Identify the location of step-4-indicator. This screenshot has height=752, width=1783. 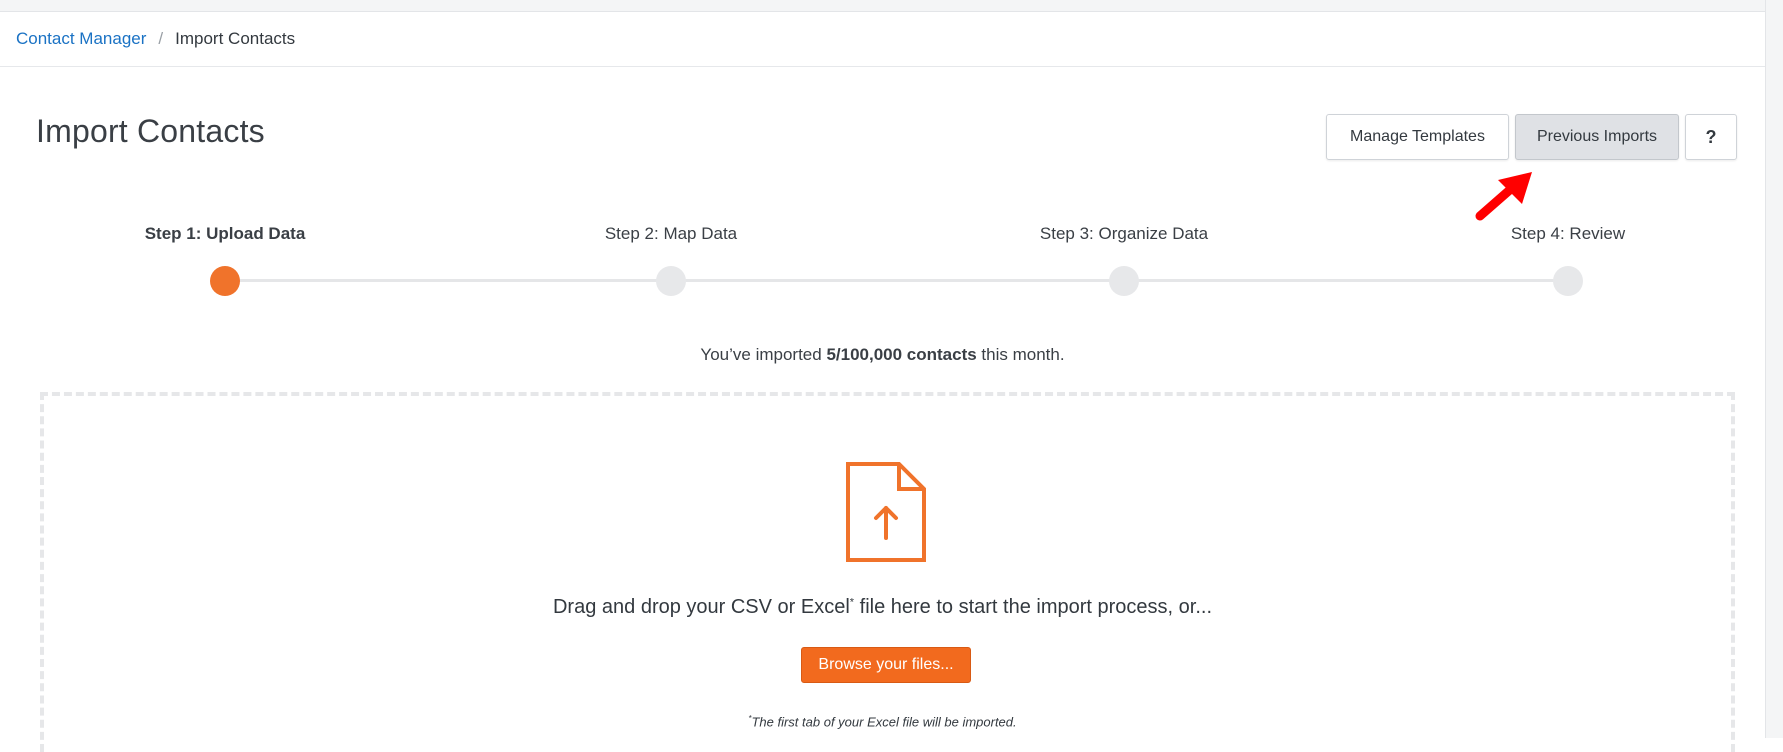
(1568, 281).